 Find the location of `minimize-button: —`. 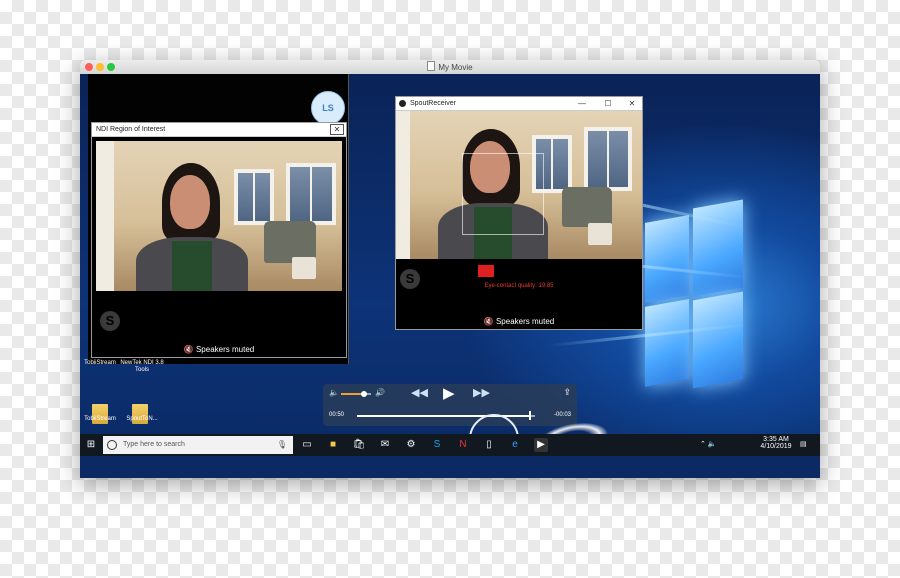

minimize-button: — is located at coordinates (582, 103).